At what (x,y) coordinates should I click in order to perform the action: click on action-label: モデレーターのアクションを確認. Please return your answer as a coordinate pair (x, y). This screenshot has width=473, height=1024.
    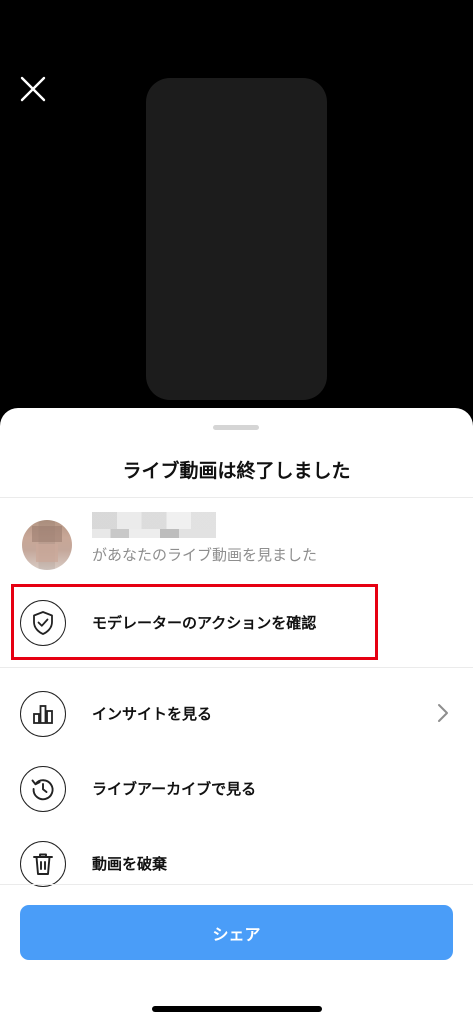
    Looking at the image, I should click on (204, 623).